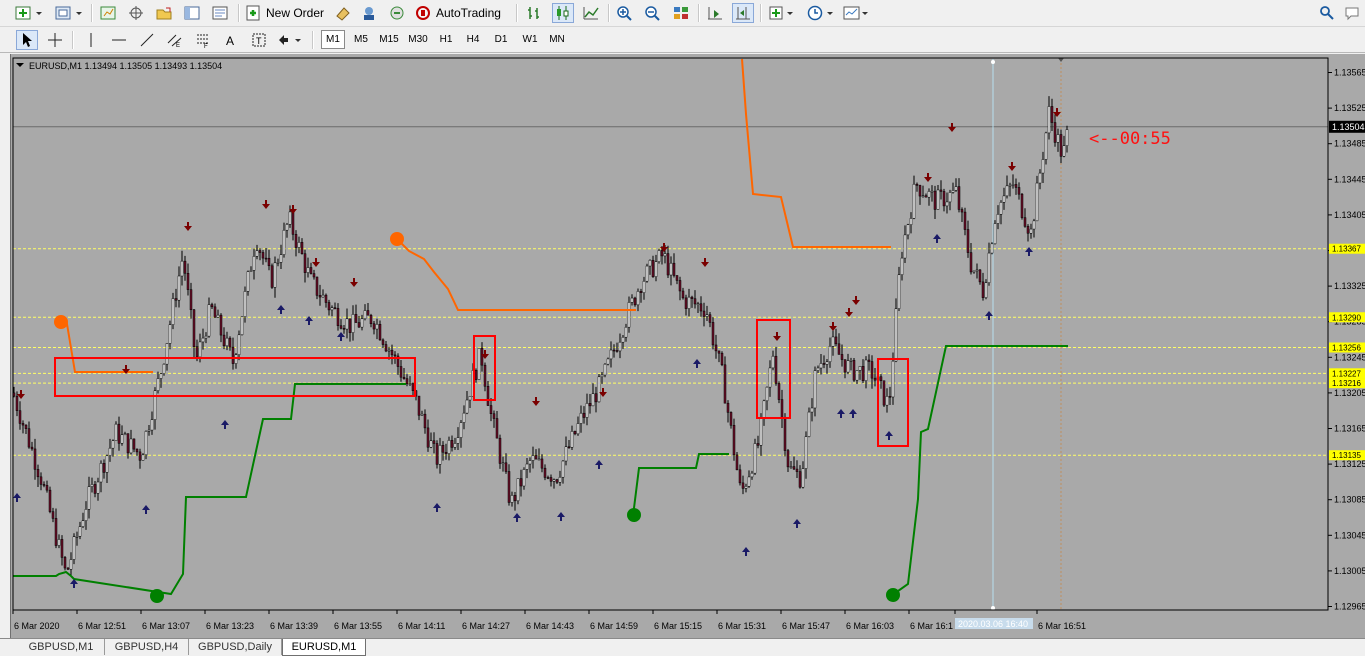 The width and height of the screenshot is (1365, 656). Describe the element at coordinates (535, 13) in the screenshot. I see `bar-chart-button` at that location.